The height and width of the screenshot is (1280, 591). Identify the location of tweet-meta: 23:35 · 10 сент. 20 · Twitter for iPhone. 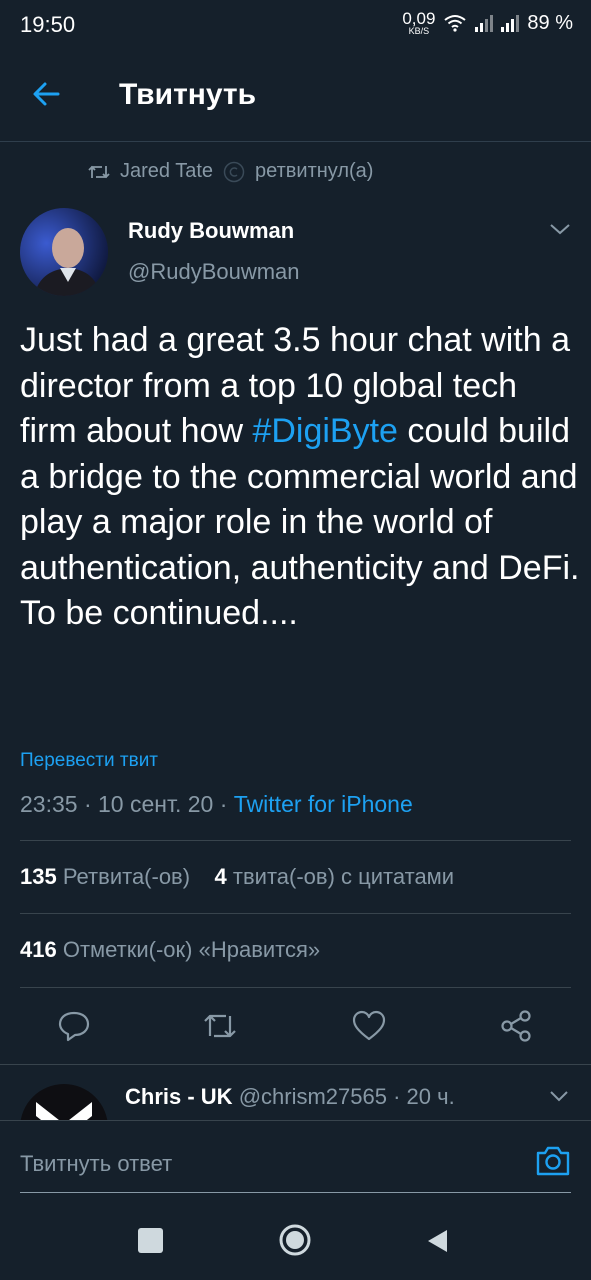
(216, 804).